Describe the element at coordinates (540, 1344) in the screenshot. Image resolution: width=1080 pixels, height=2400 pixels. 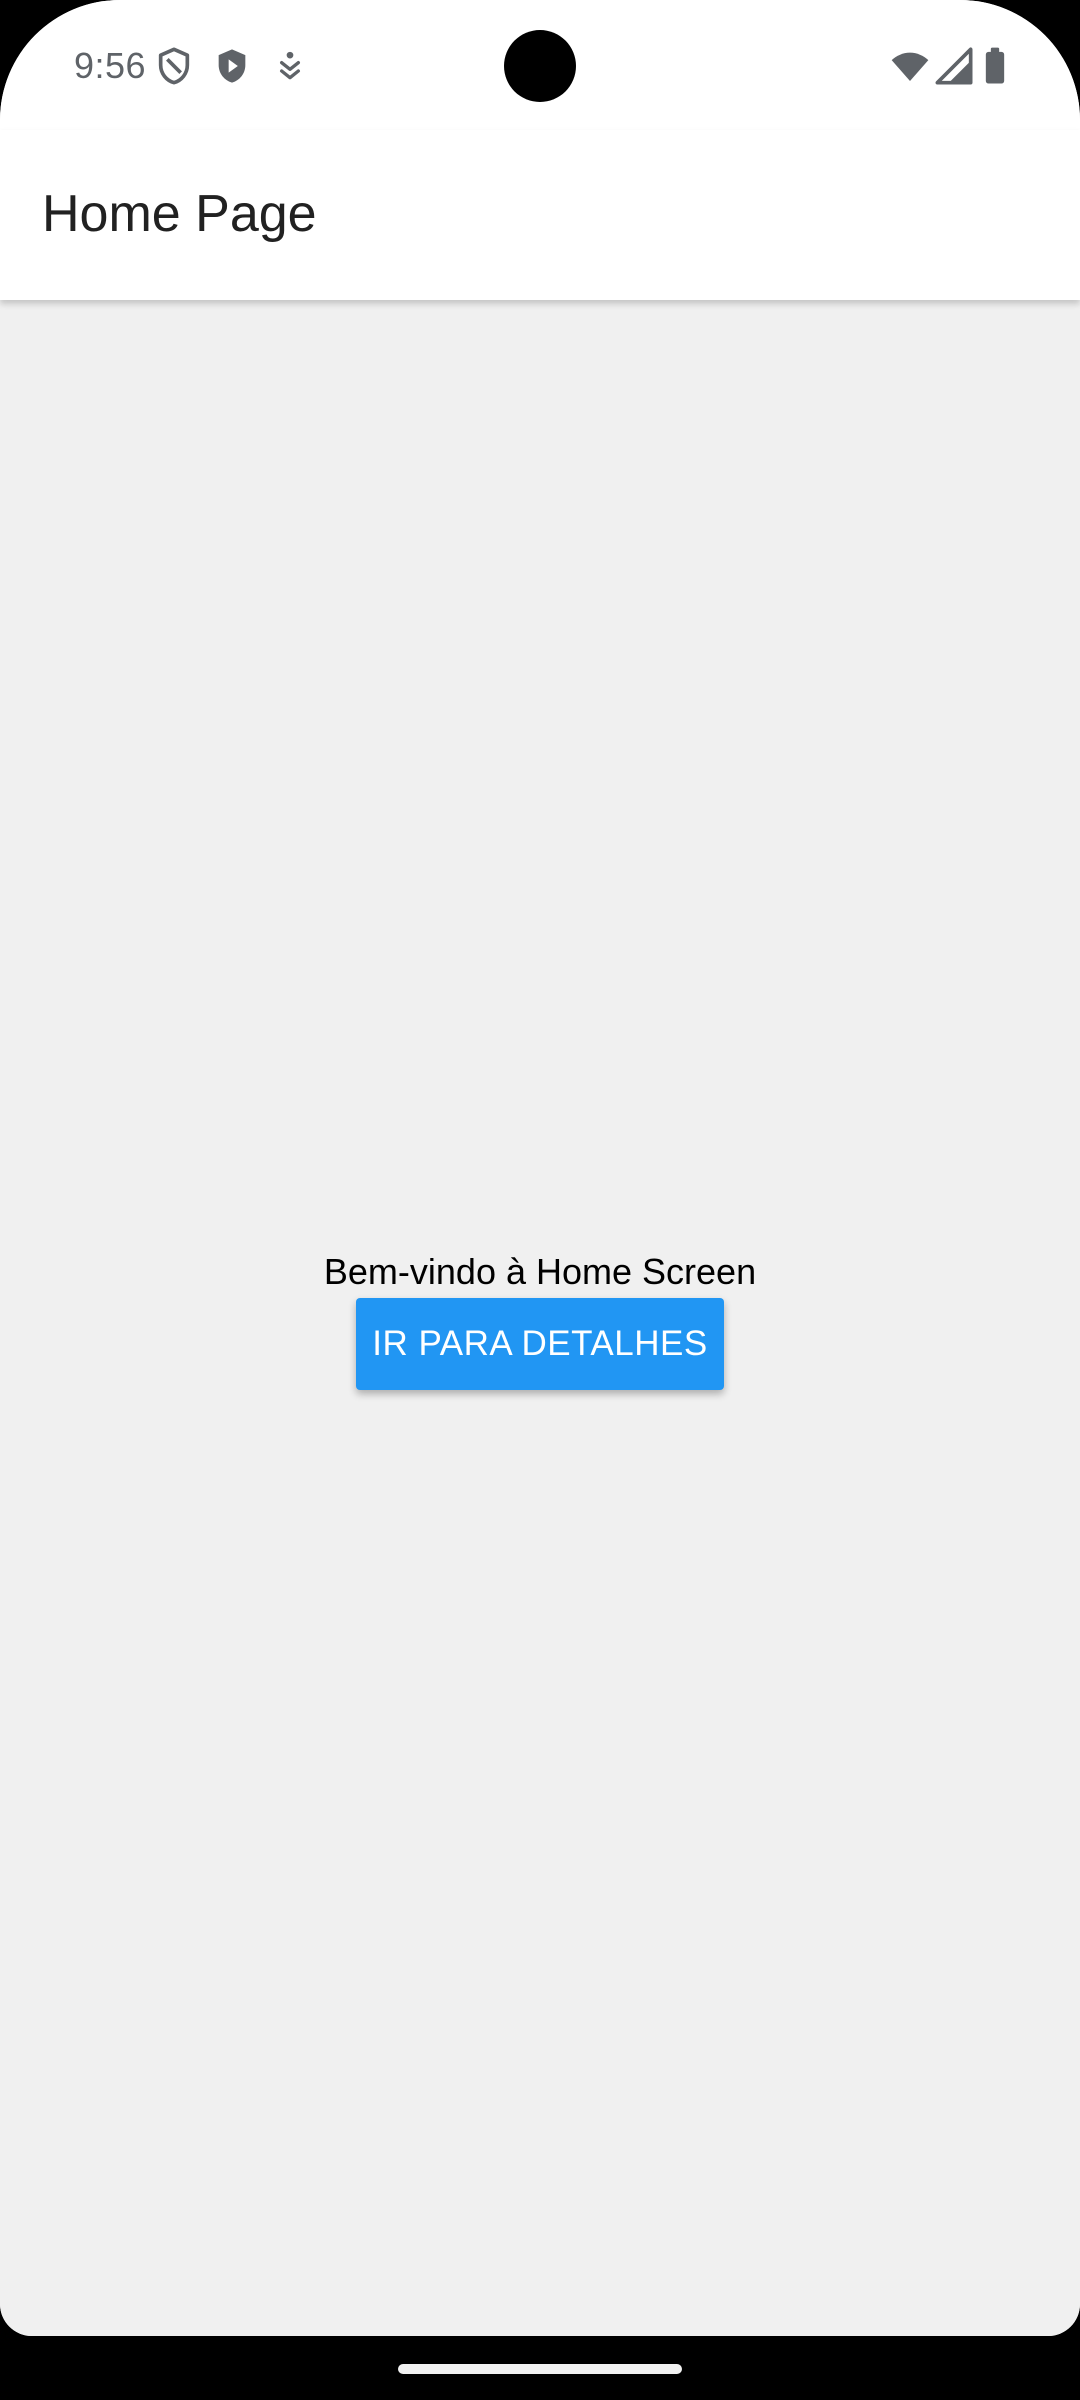
I see `go-to-details-button: IR PARA DETALHES` at that location.